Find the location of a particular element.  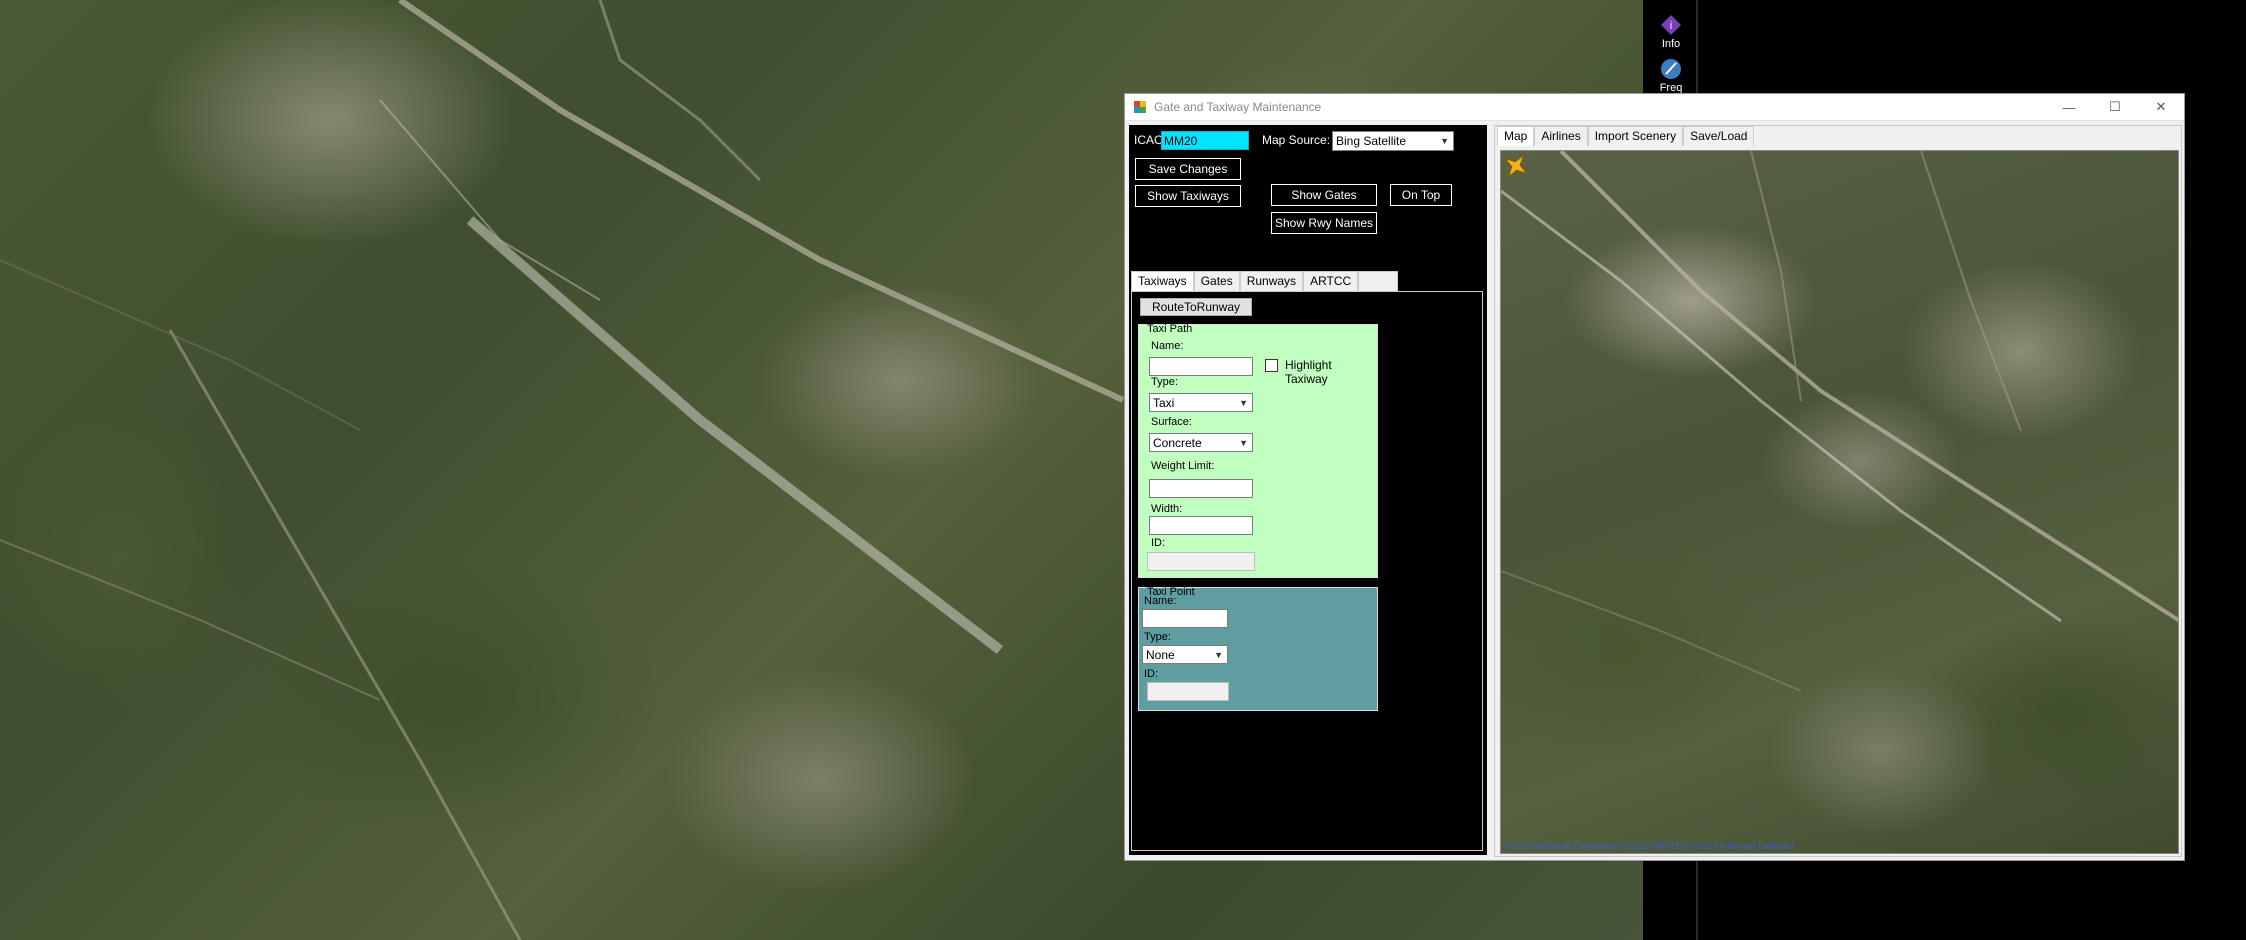

taxi-path-type-label: Type: is located at coordinates (1164, 382).